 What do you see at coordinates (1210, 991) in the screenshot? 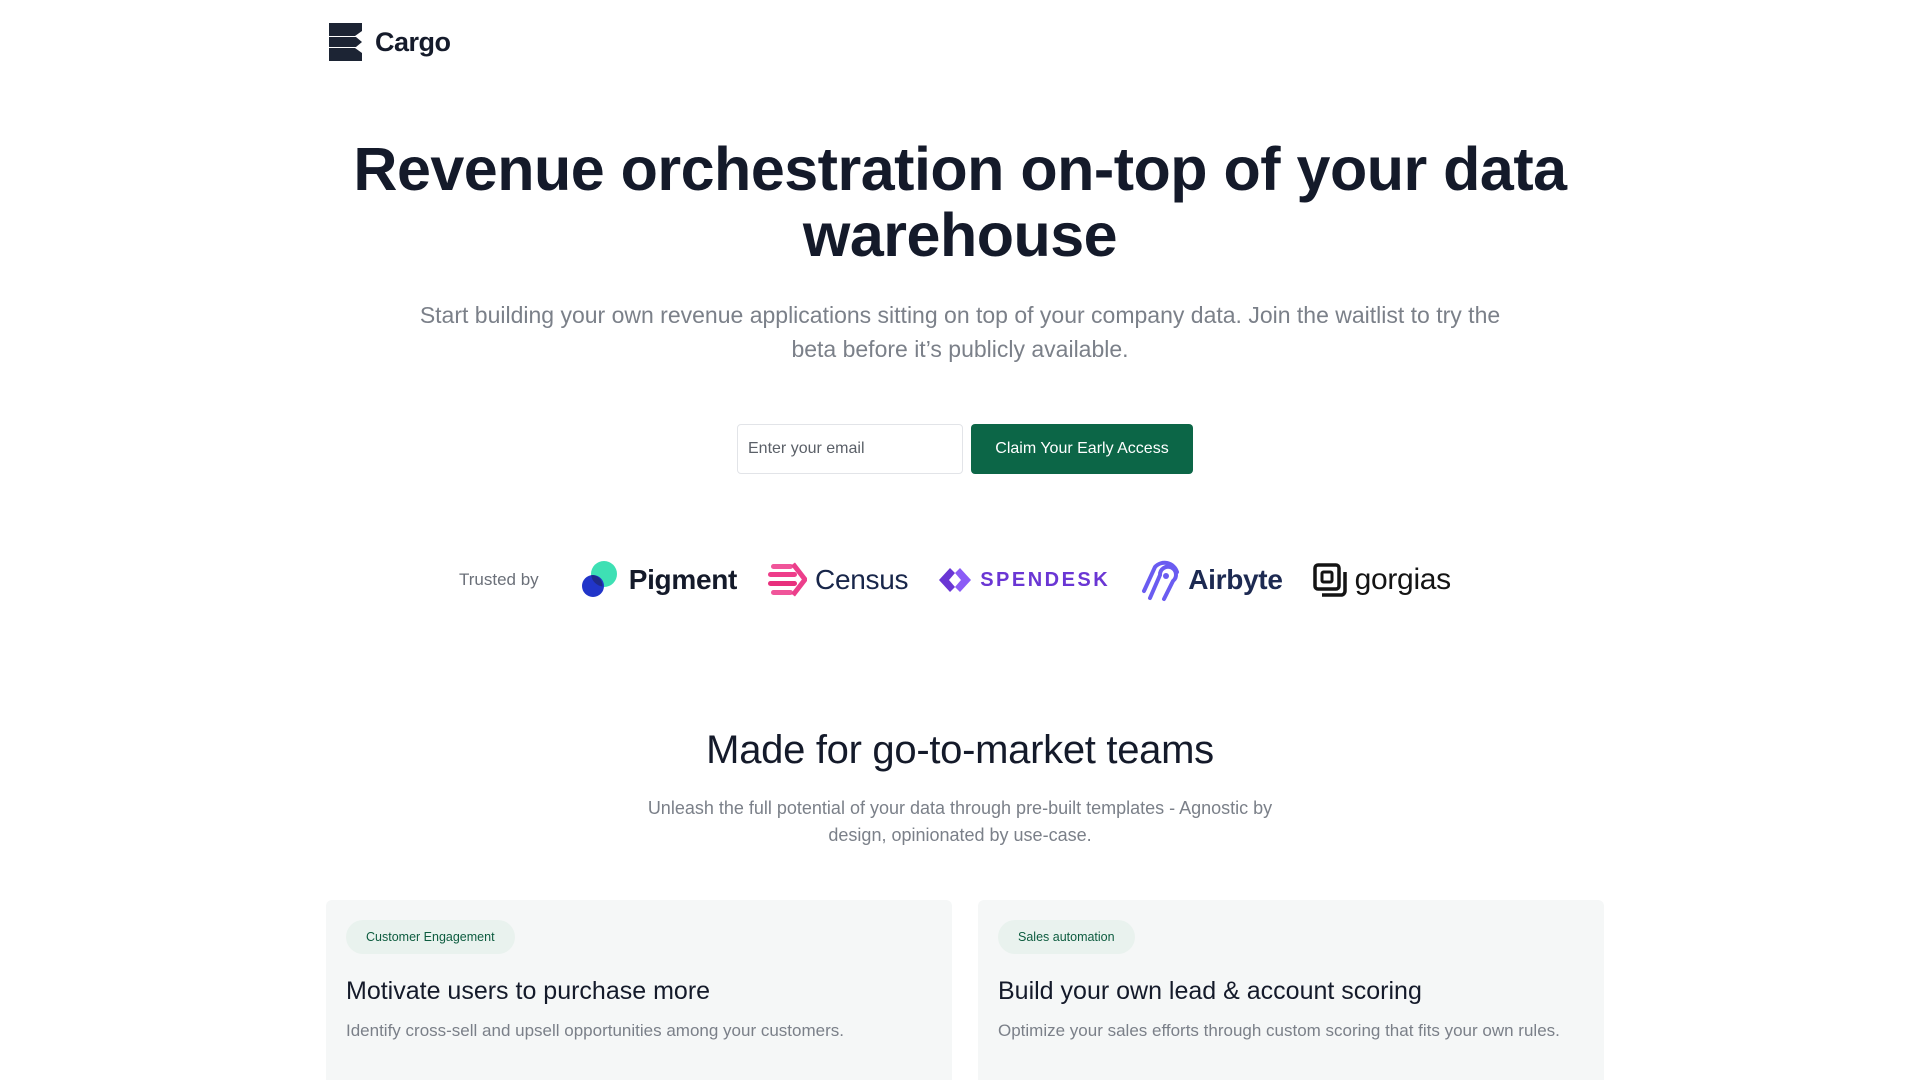
I see `card-title: Build your own lead & account scoring` at bounding box center [1210, 991].